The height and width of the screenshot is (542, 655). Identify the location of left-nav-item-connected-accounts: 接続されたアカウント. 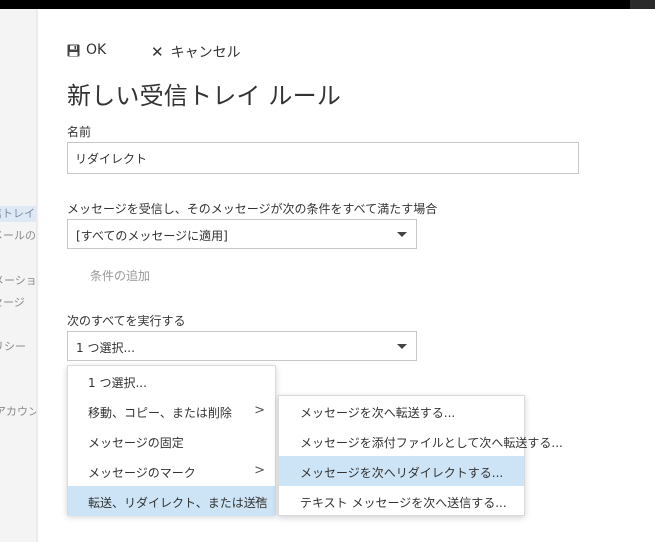
(18, 412).